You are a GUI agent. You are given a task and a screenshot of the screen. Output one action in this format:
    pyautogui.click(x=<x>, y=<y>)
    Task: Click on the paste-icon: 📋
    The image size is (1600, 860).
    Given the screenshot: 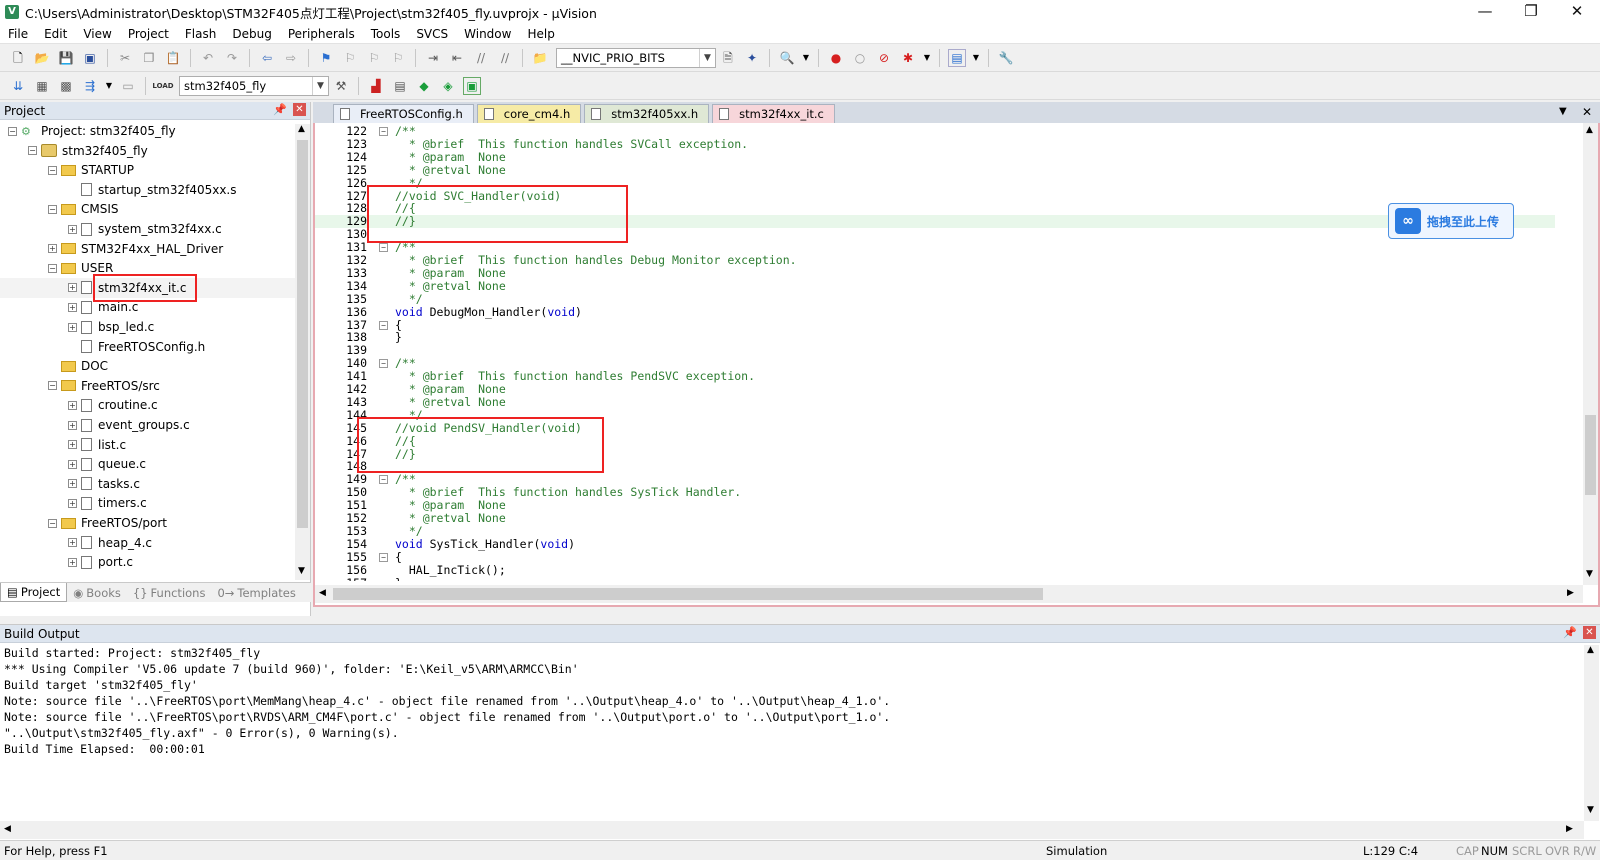 What is the action you would take?
    pyautogui.click(x=173, y=58)
    